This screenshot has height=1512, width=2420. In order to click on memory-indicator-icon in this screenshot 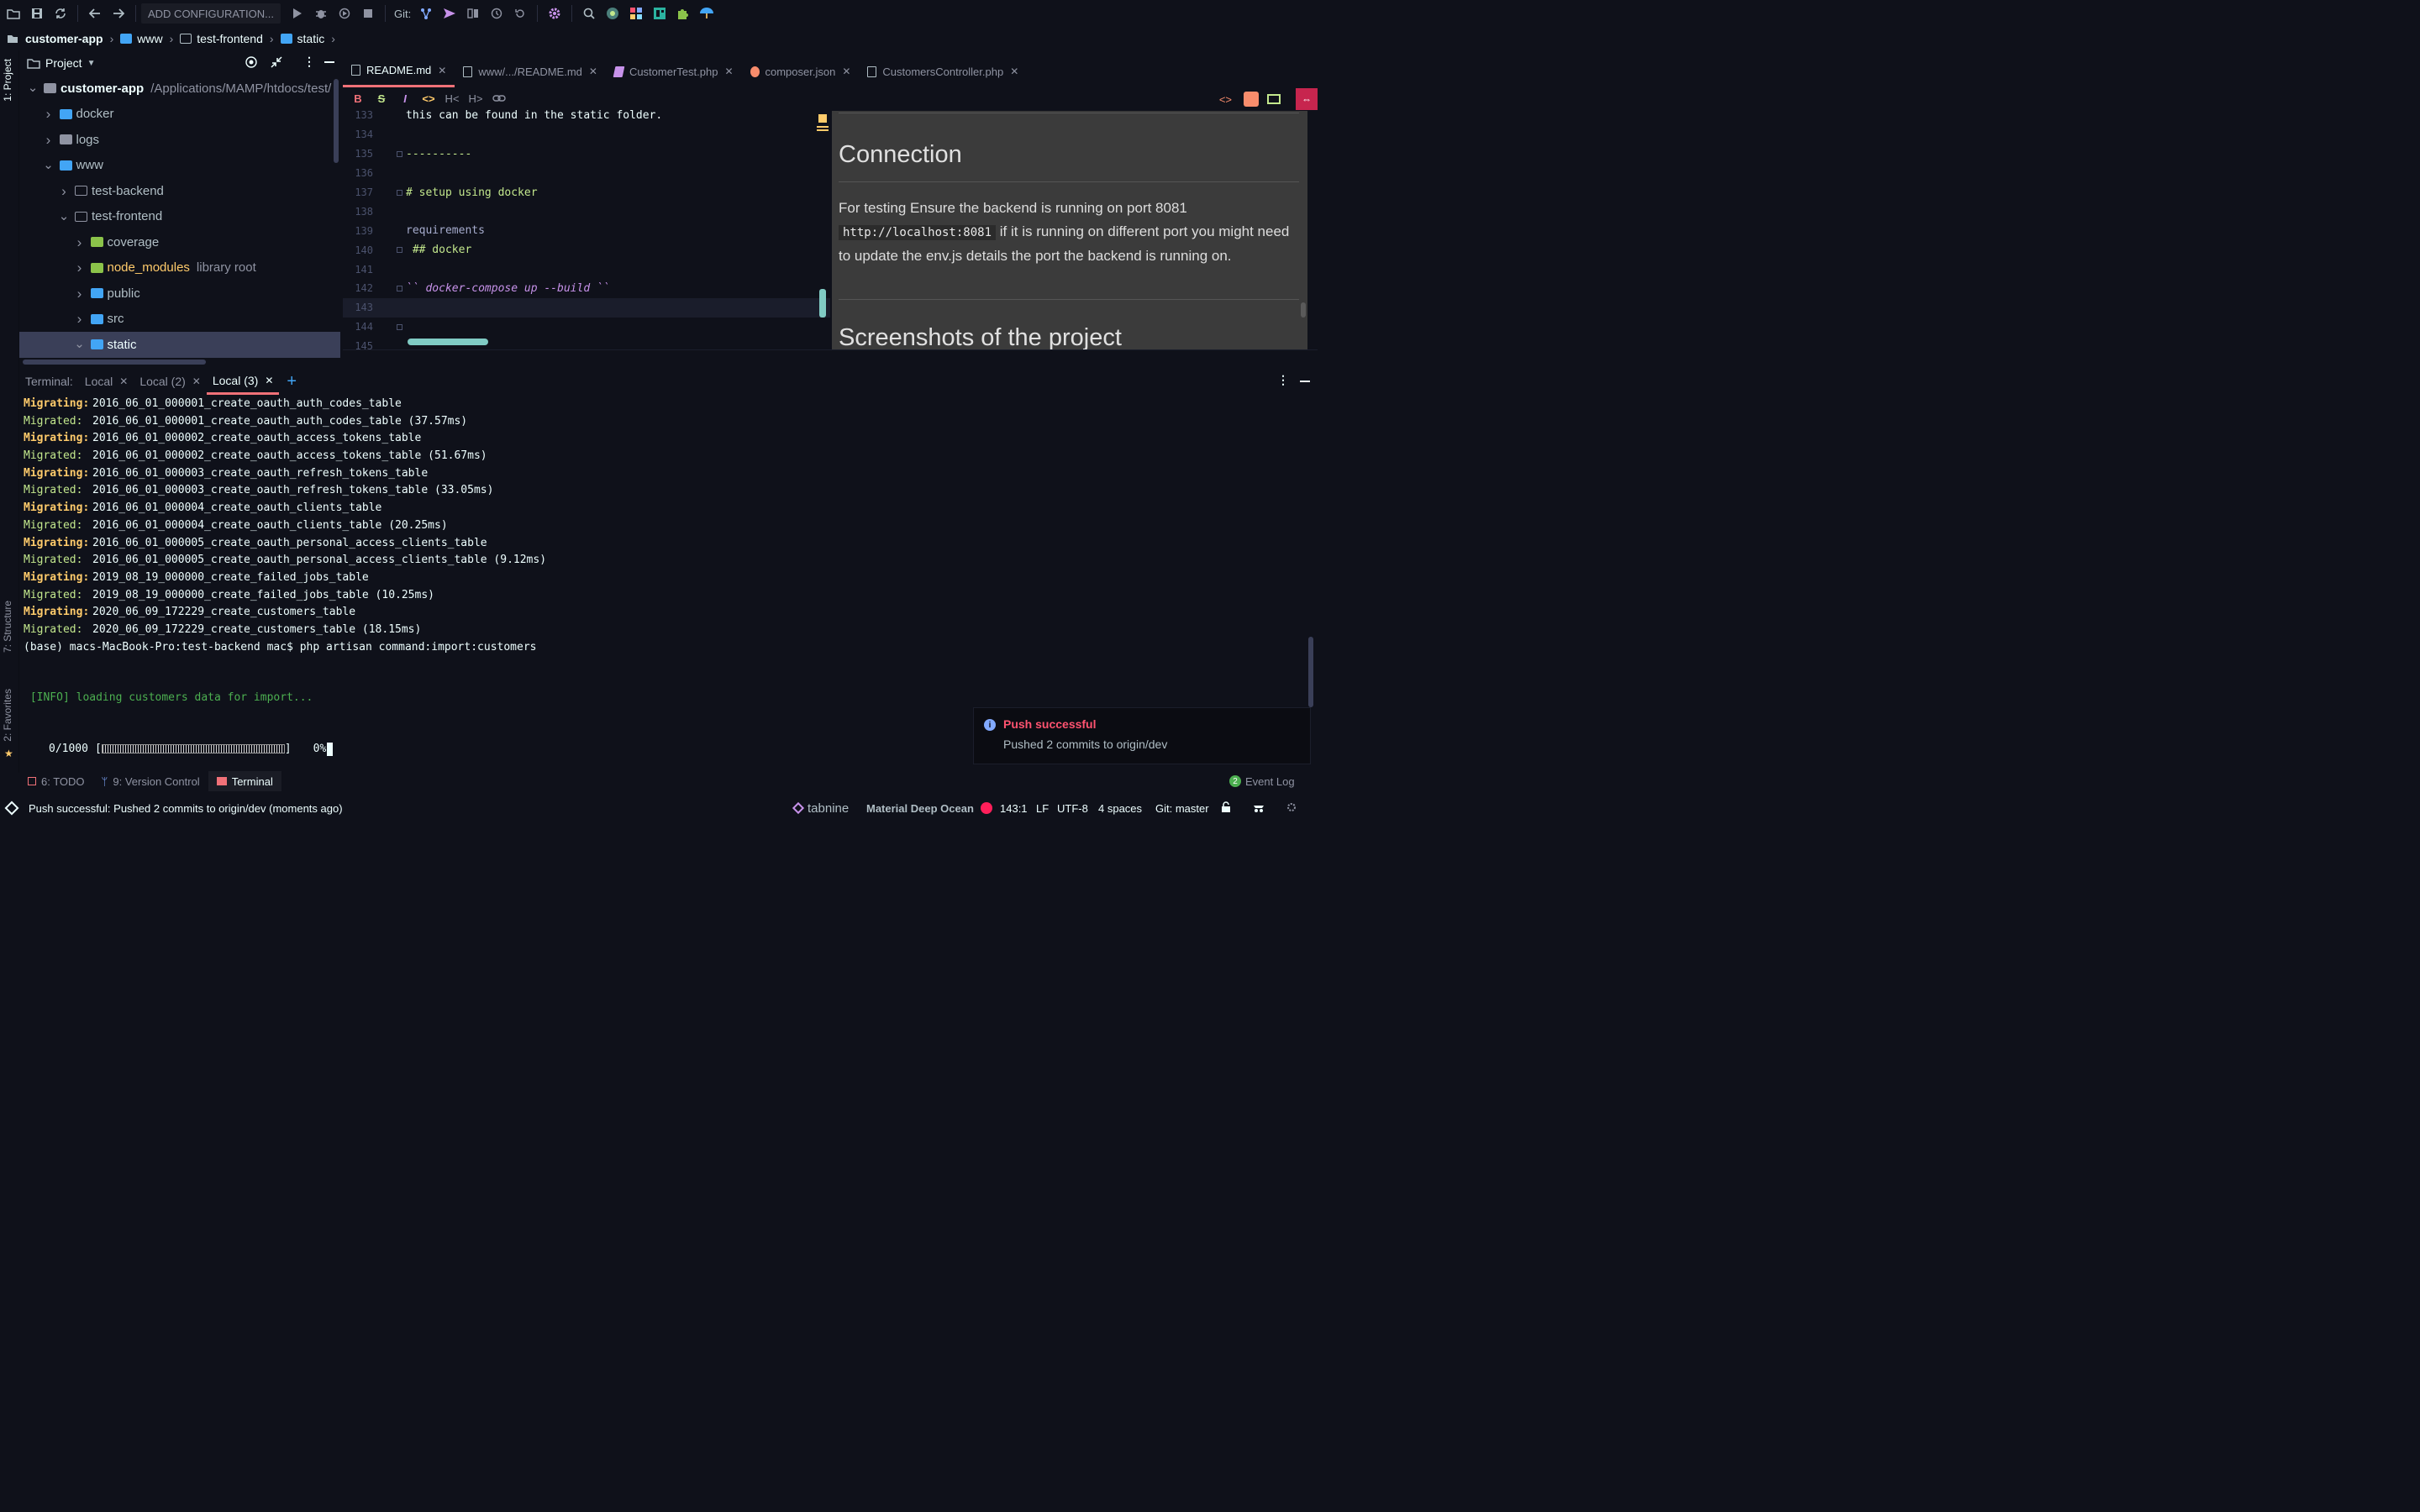, I will do `click(1291, 808)`.